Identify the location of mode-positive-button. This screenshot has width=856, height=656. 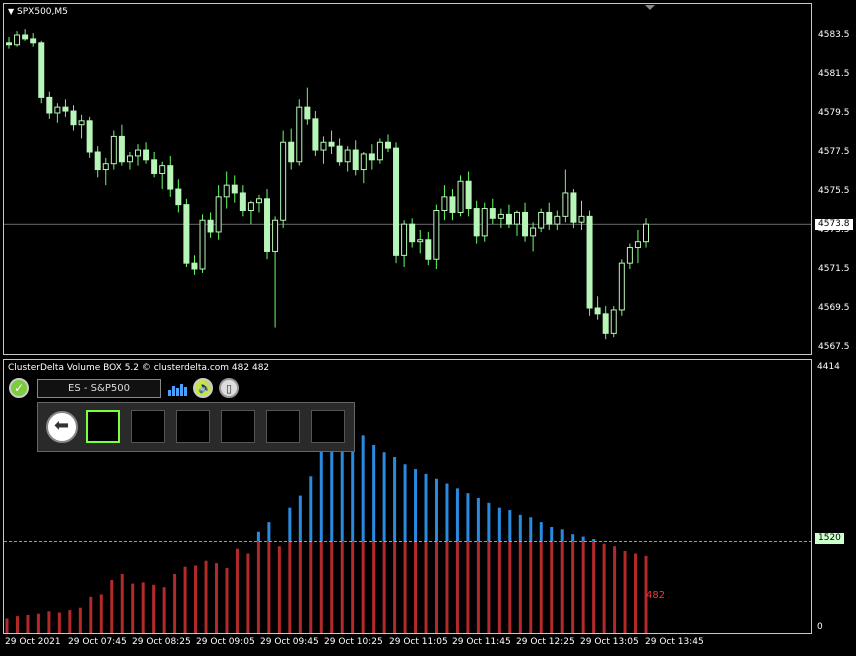
(328, 426).